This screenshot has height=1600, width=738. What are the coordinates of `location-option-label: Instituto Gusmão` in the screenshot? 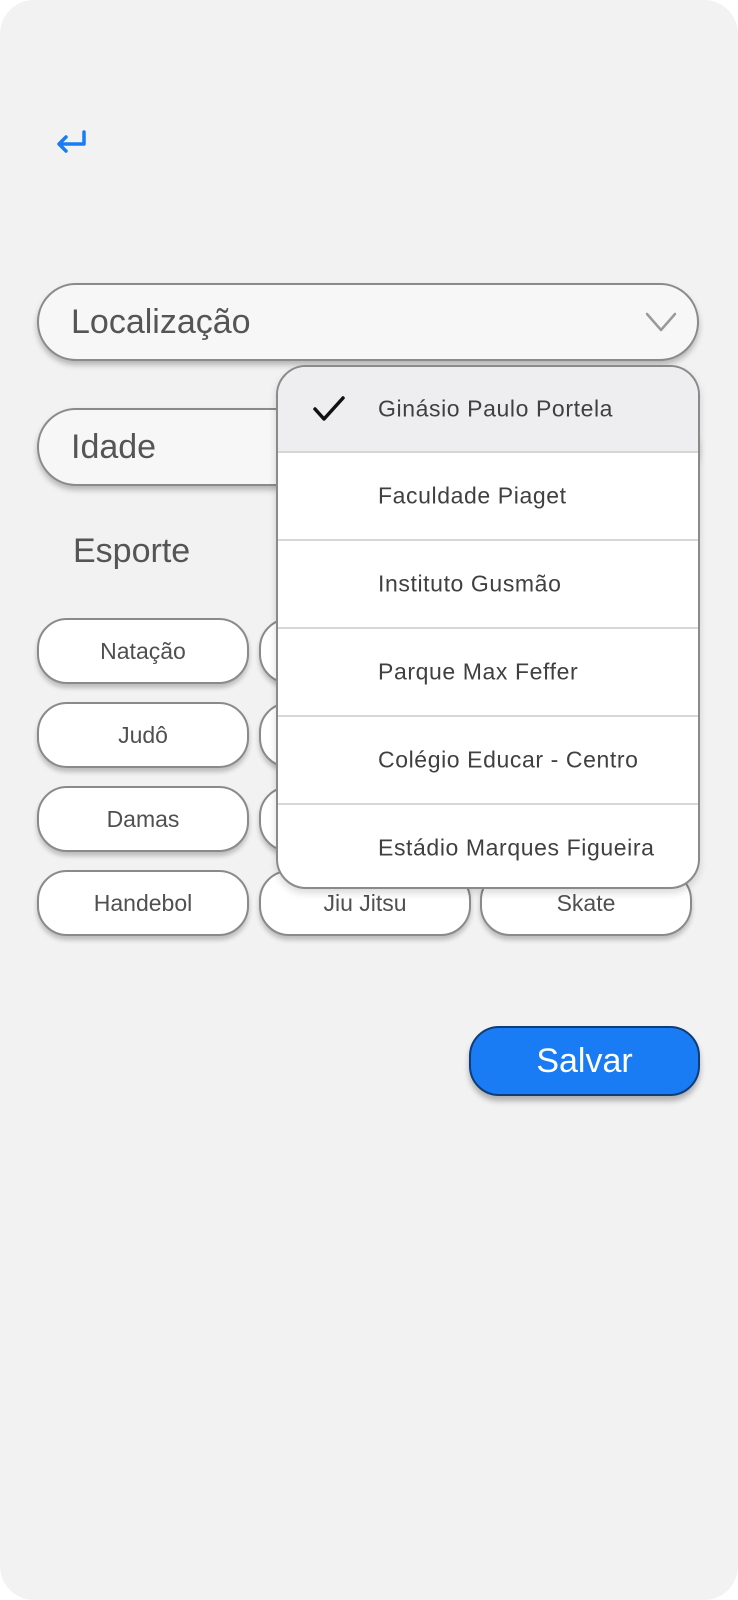 It's located at (470, 583).